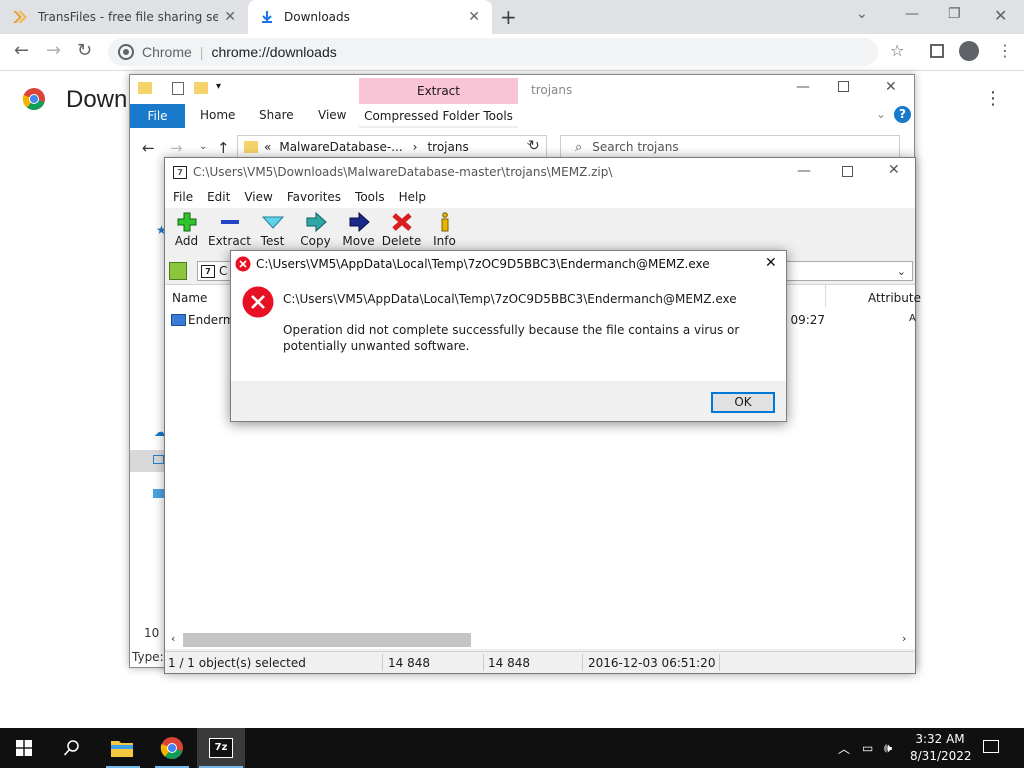 This screenshot has width=1024, height=768. Describe the element at coordinates (186, 233) in the screenshot. I see `add-button: Add` at that location.